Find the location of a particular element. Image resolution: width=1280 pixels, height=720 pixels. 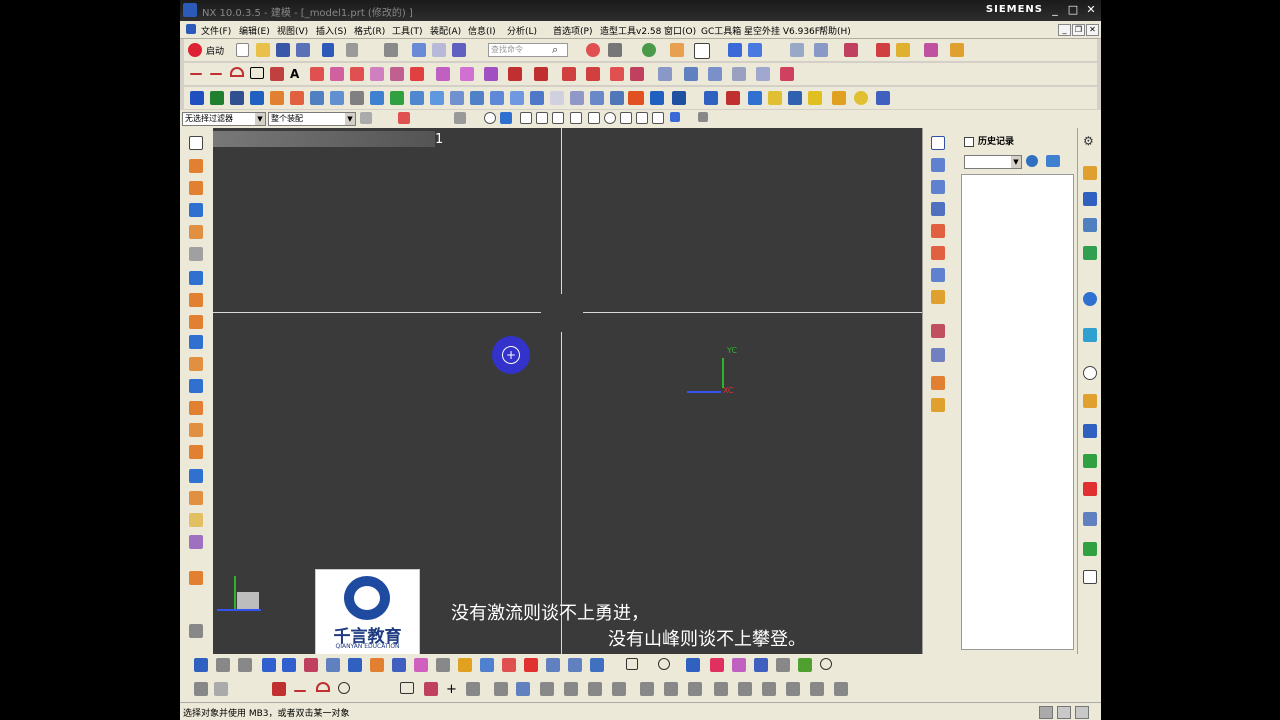

sew-icon is located at coordinates (196, 342).